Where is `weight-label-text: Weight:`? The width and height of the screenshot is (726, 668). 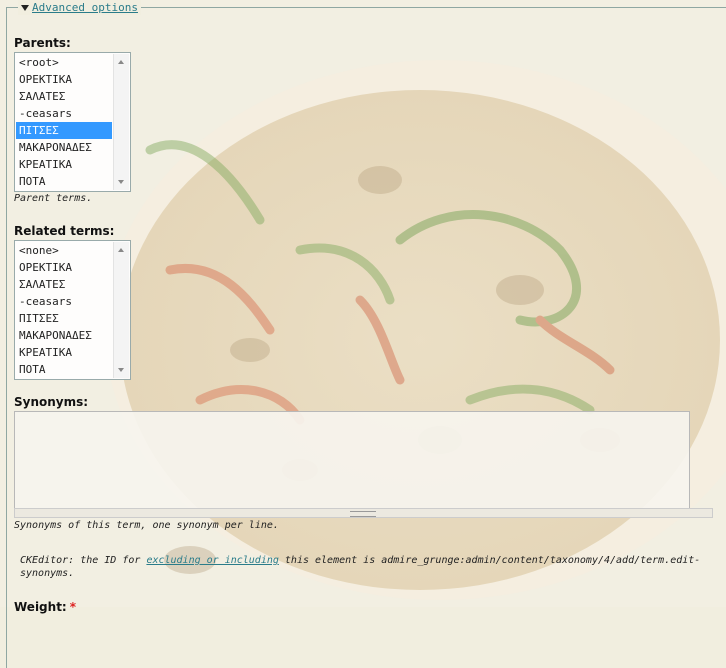
weight-label-text: Weight: is located at coordinates (40, 607).